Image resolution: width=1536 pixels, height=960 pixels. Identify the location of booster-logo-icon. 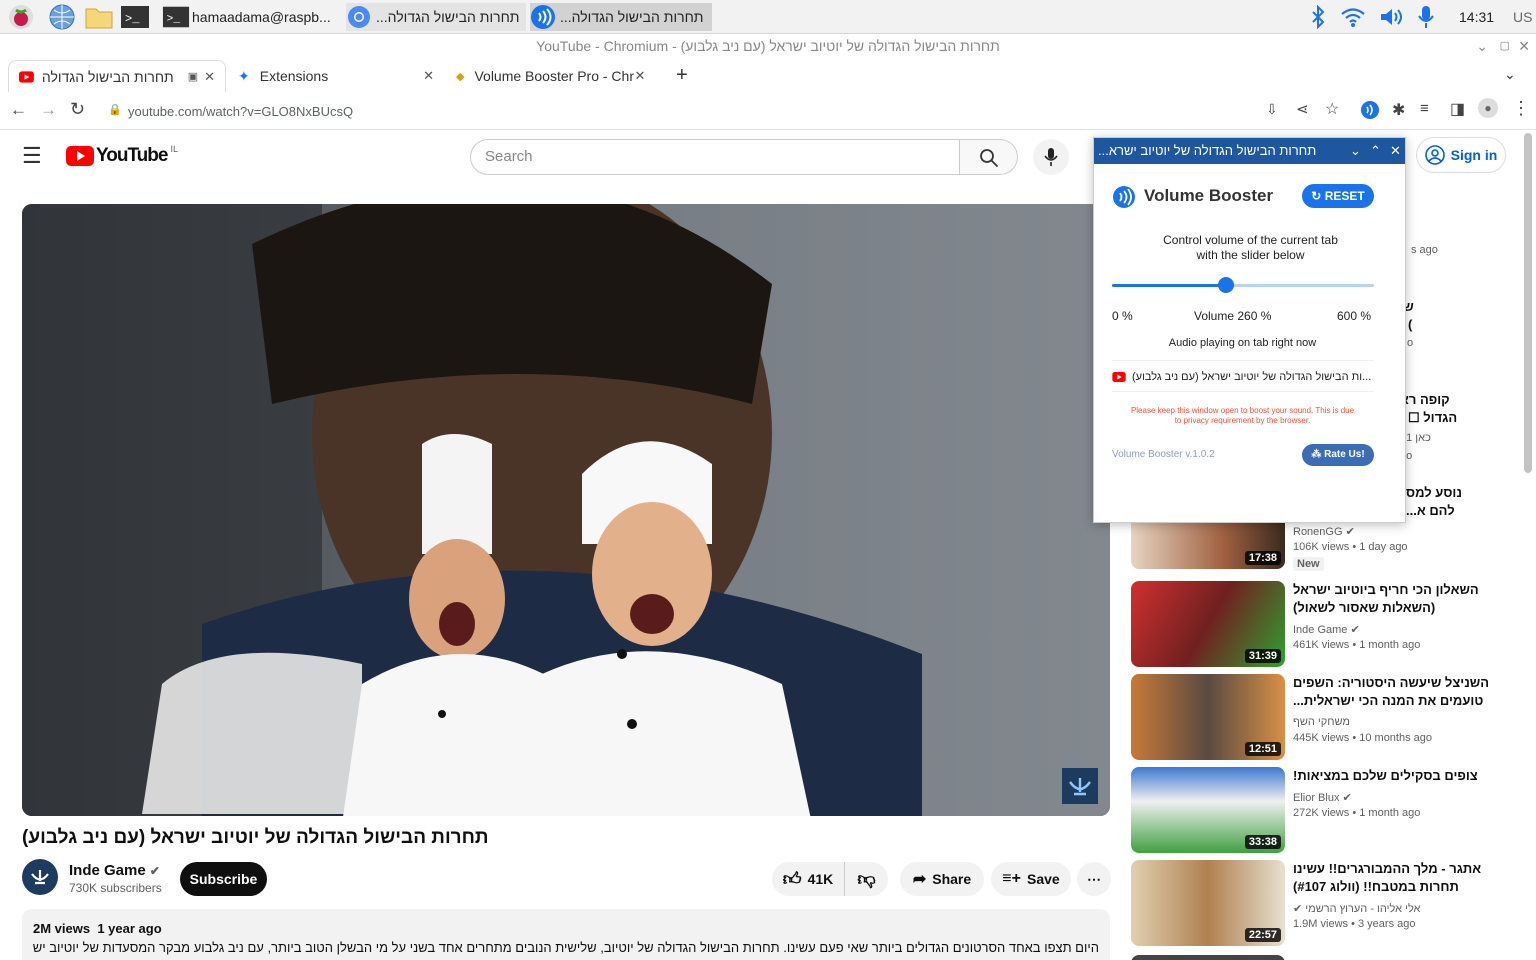
(1124, 199).